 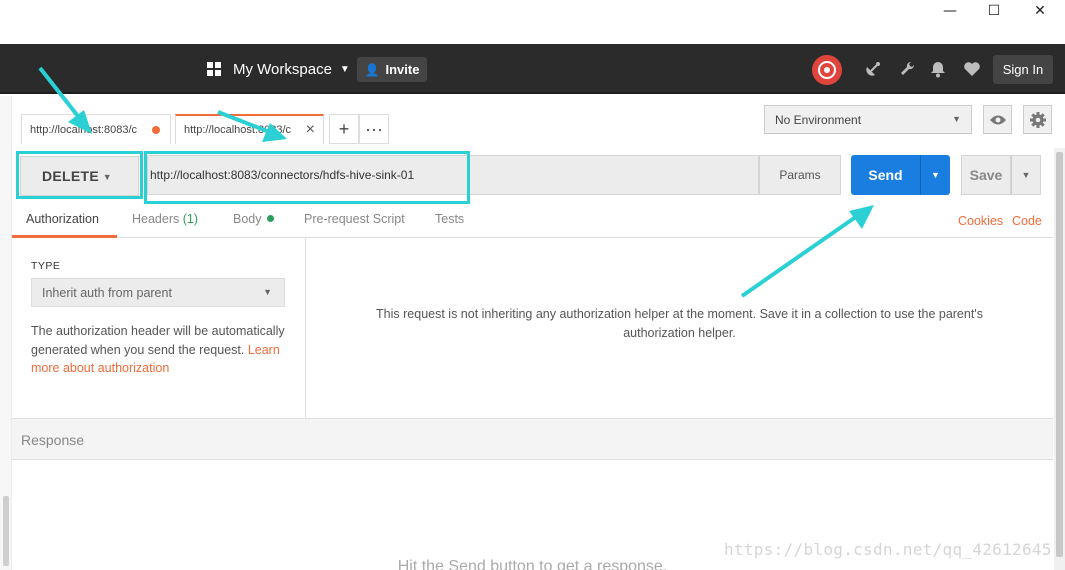 I want to click on method-highlight-box, so click(x=79, y=175).